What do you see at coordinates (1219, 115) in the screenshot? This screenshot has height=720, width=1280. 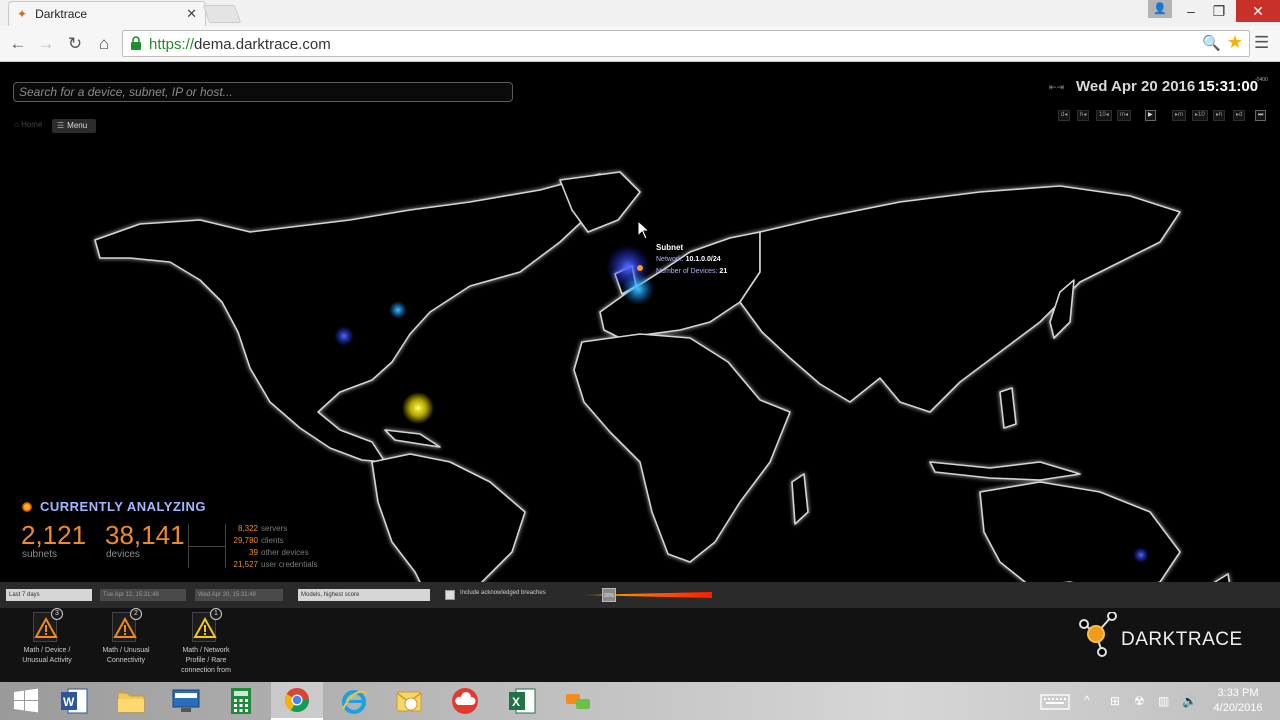 I see `time-fwd-hour-button: ▸h` at bounding box center [1219, 115].